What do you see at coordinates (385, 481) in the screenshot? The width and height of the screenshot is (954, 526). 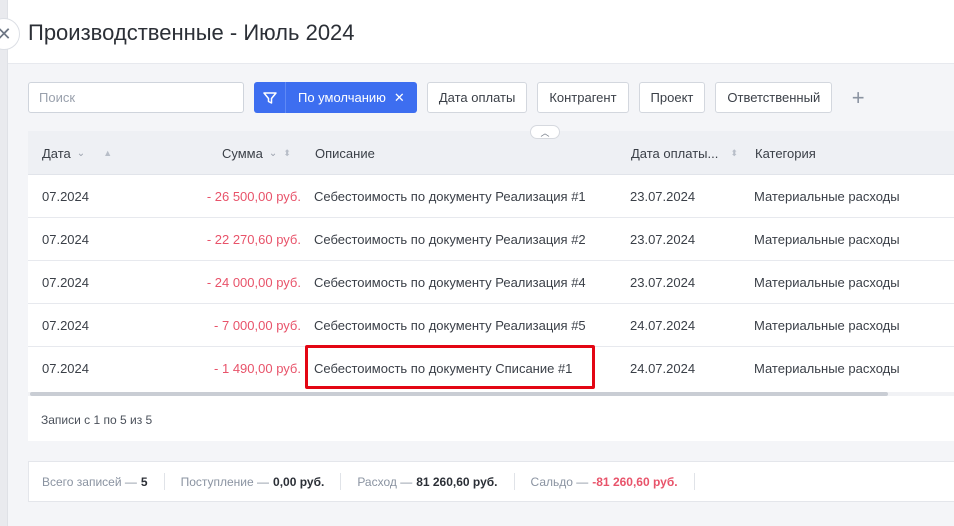 I see `summary-expense-label: Расход —` at bounding box center [385, 481].